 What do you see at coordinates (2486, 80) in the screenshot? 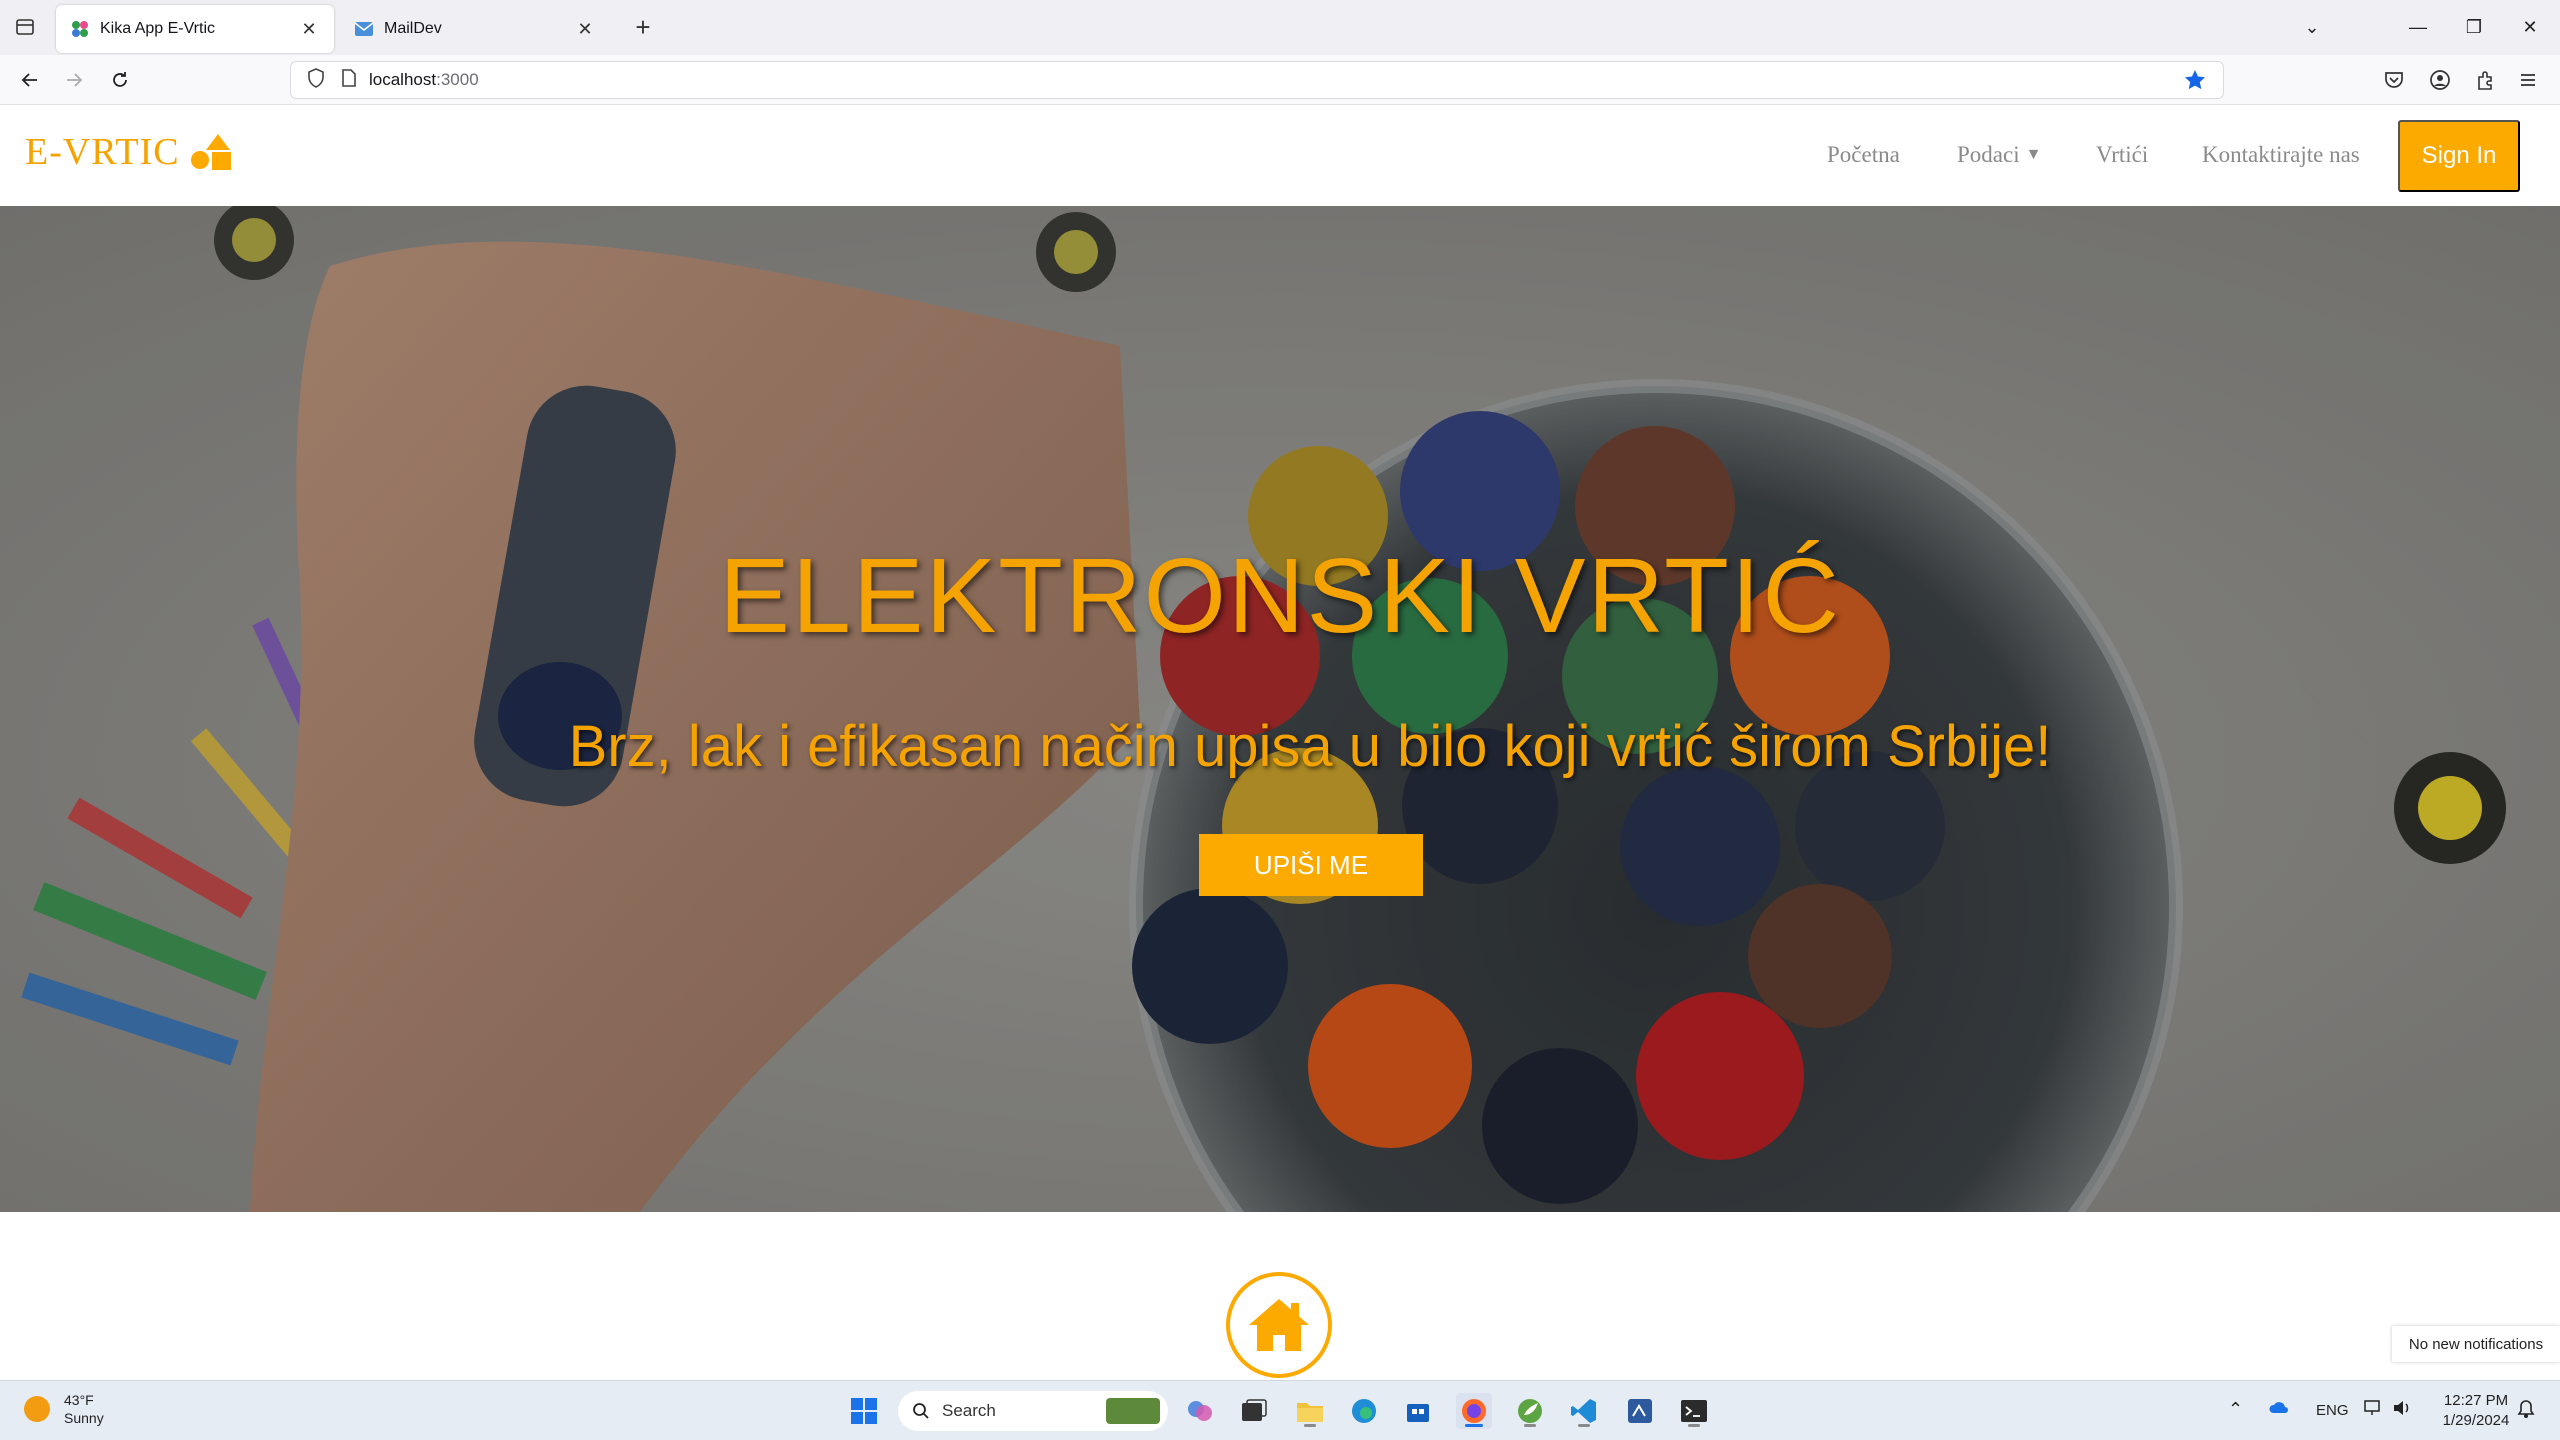
I see `extensions-icon` at bounding box center [2486, 80].